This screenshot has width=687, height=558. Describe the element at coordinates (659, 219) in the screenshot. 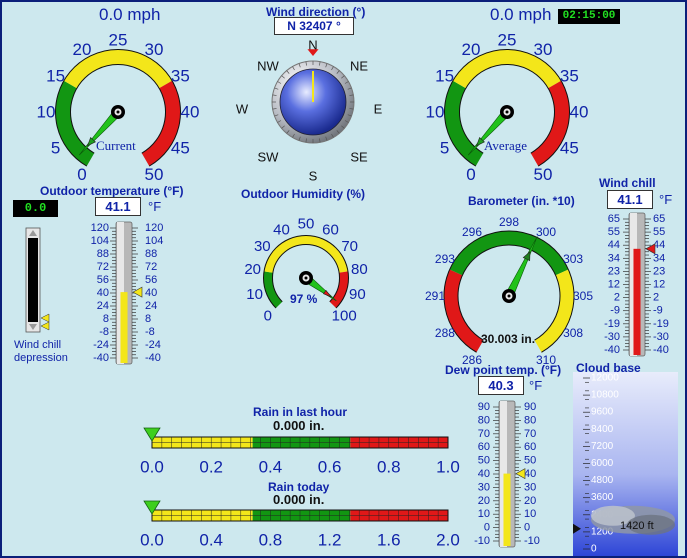

I see `tick-label: 65` at that location.